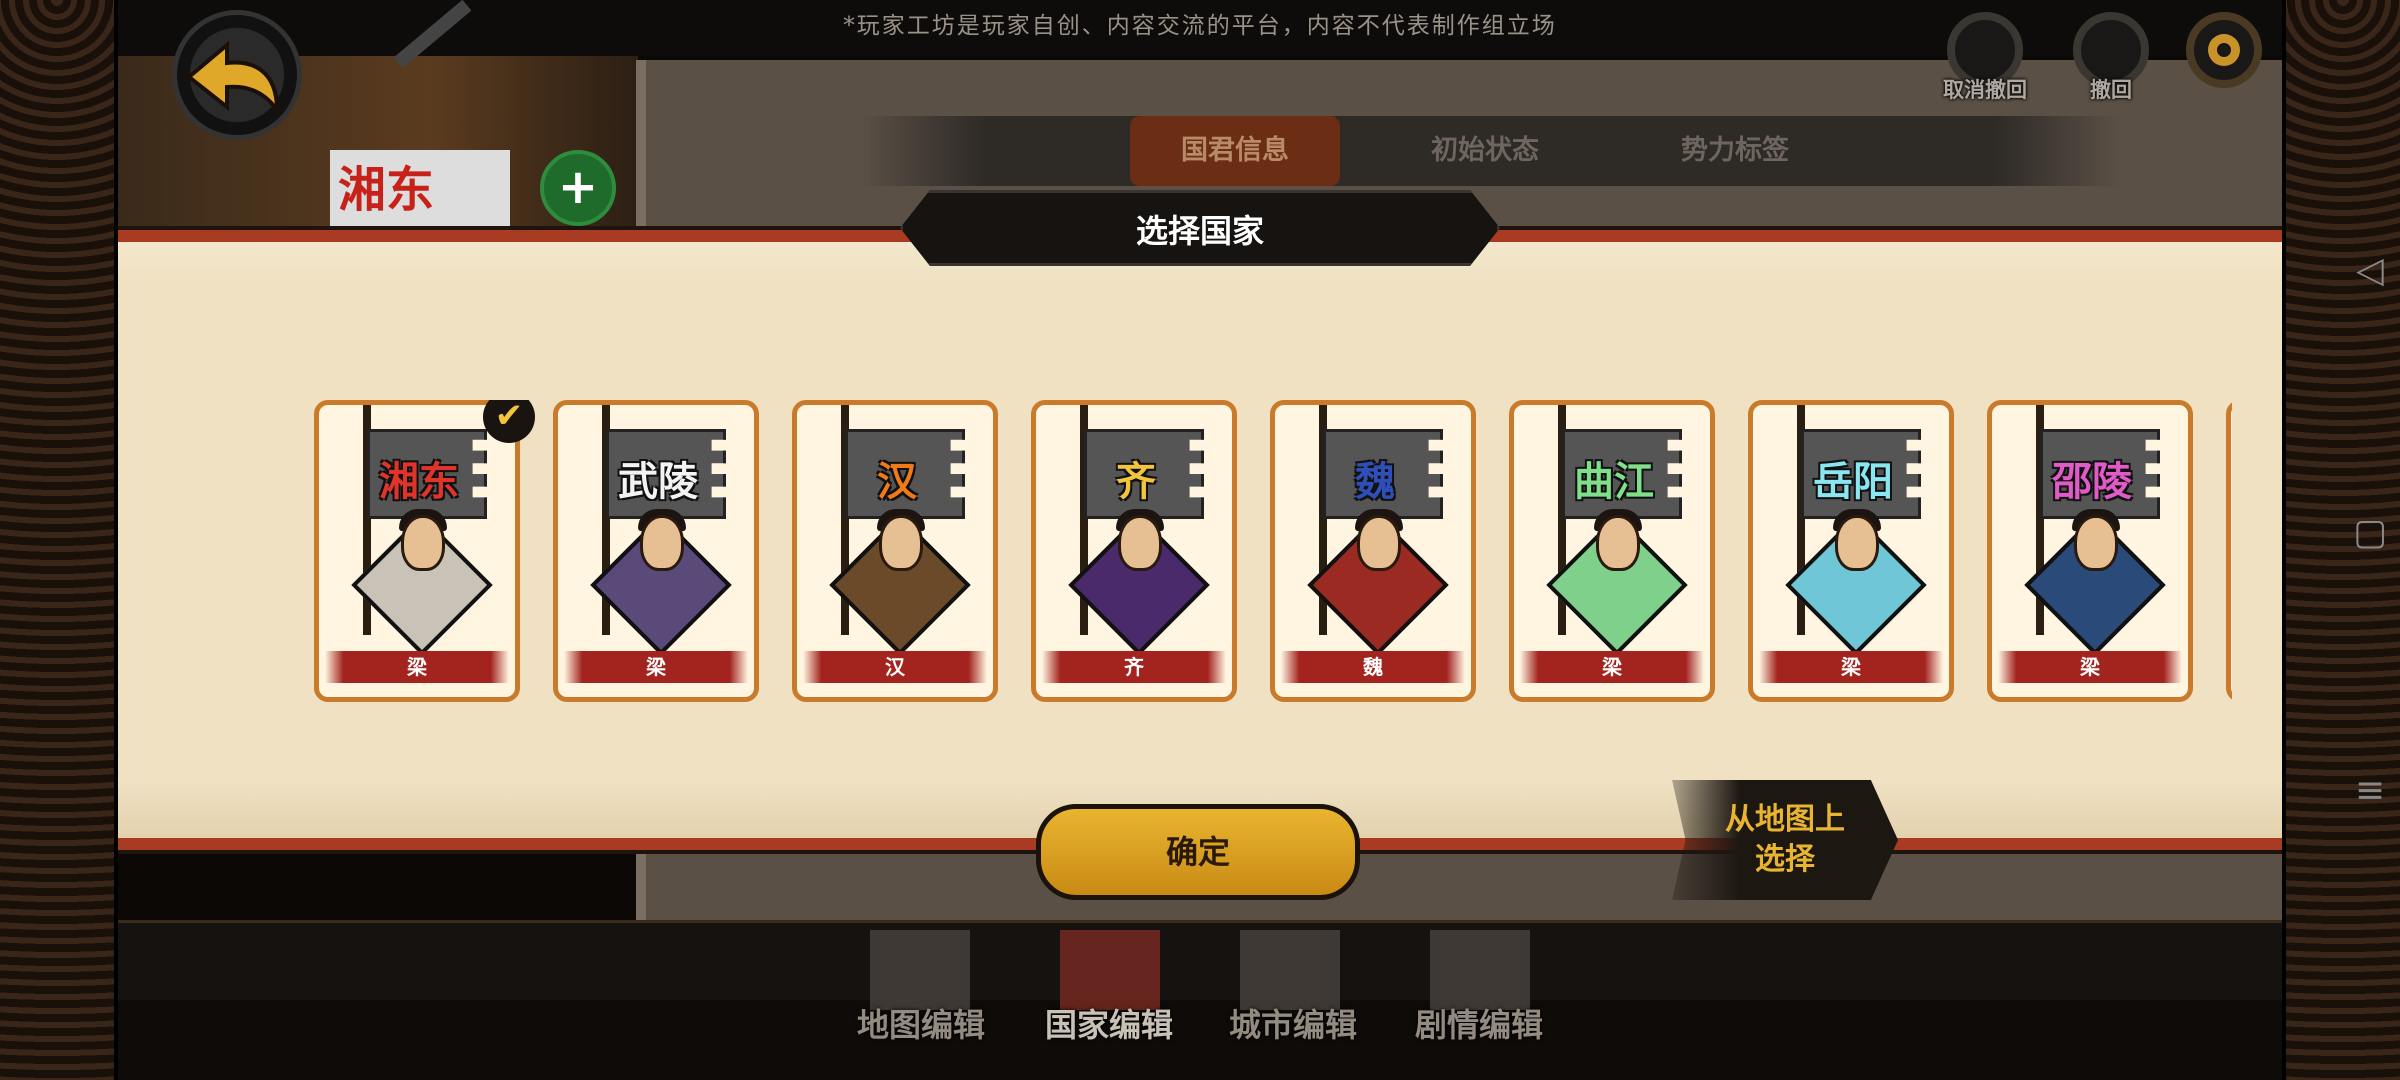  Describe the element at coordinates (419, 481) in the screenshot. I see `country-name: 湘东` at that location.